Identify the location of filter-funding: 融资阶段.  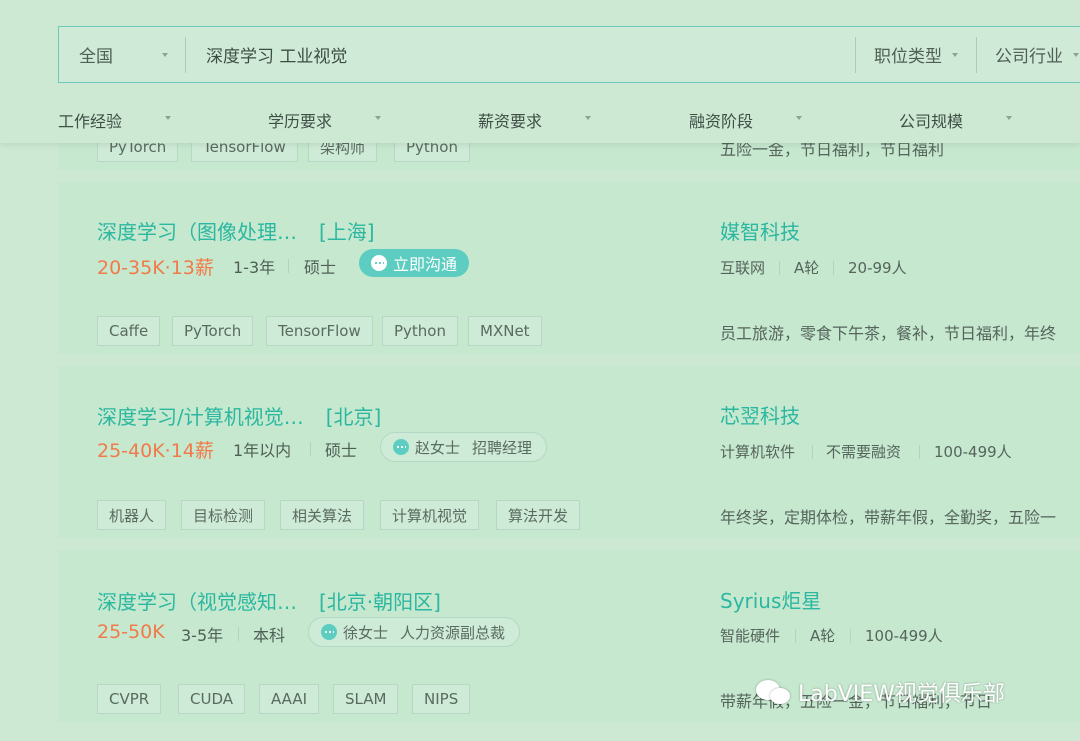
(745, 120).